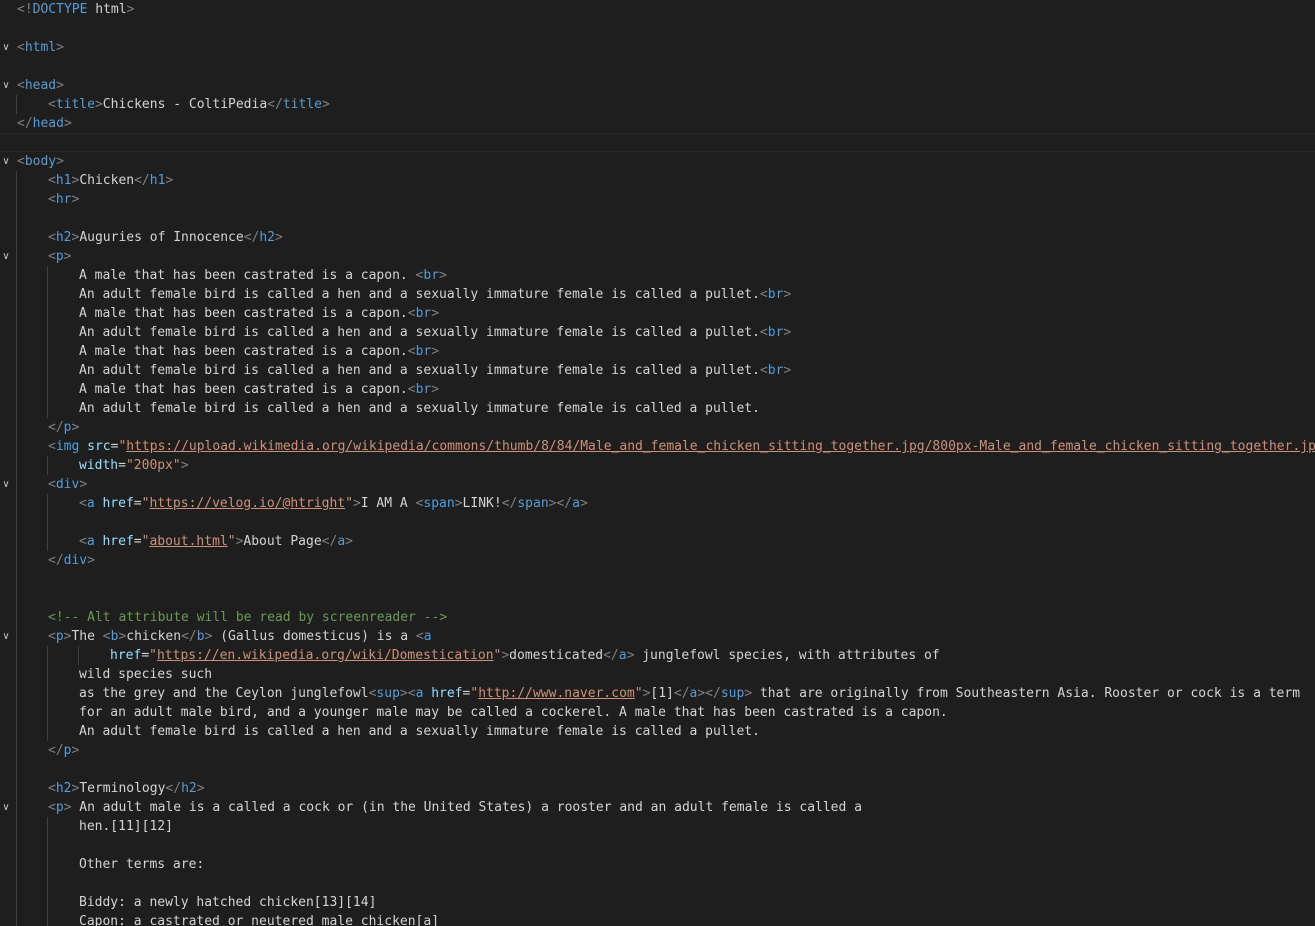  Describe the element at coordinates (657, 864) in the screenshot. I see `code-line: Other terms are:` at that location.